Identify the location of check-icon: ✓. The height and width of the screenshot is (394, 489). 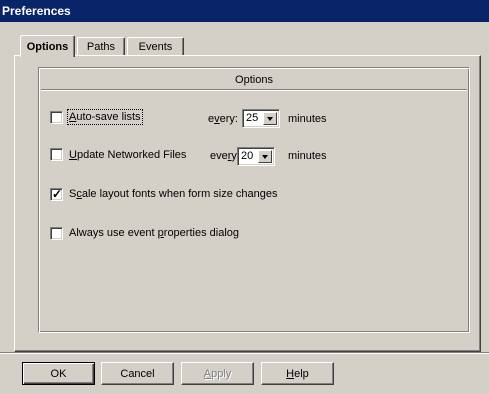
(57, 194).